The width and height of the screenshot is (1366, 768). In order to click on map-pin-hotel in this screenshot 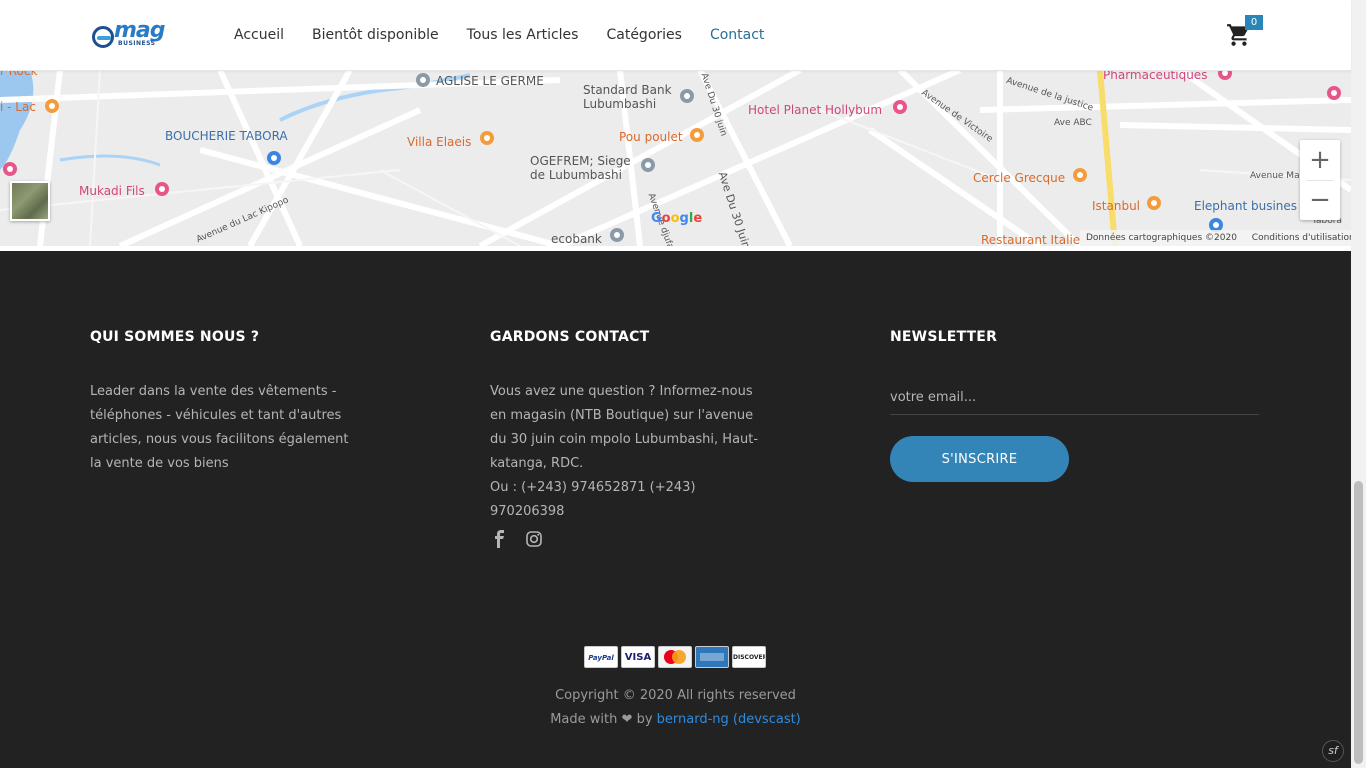, I will do `click(900, 107)`.